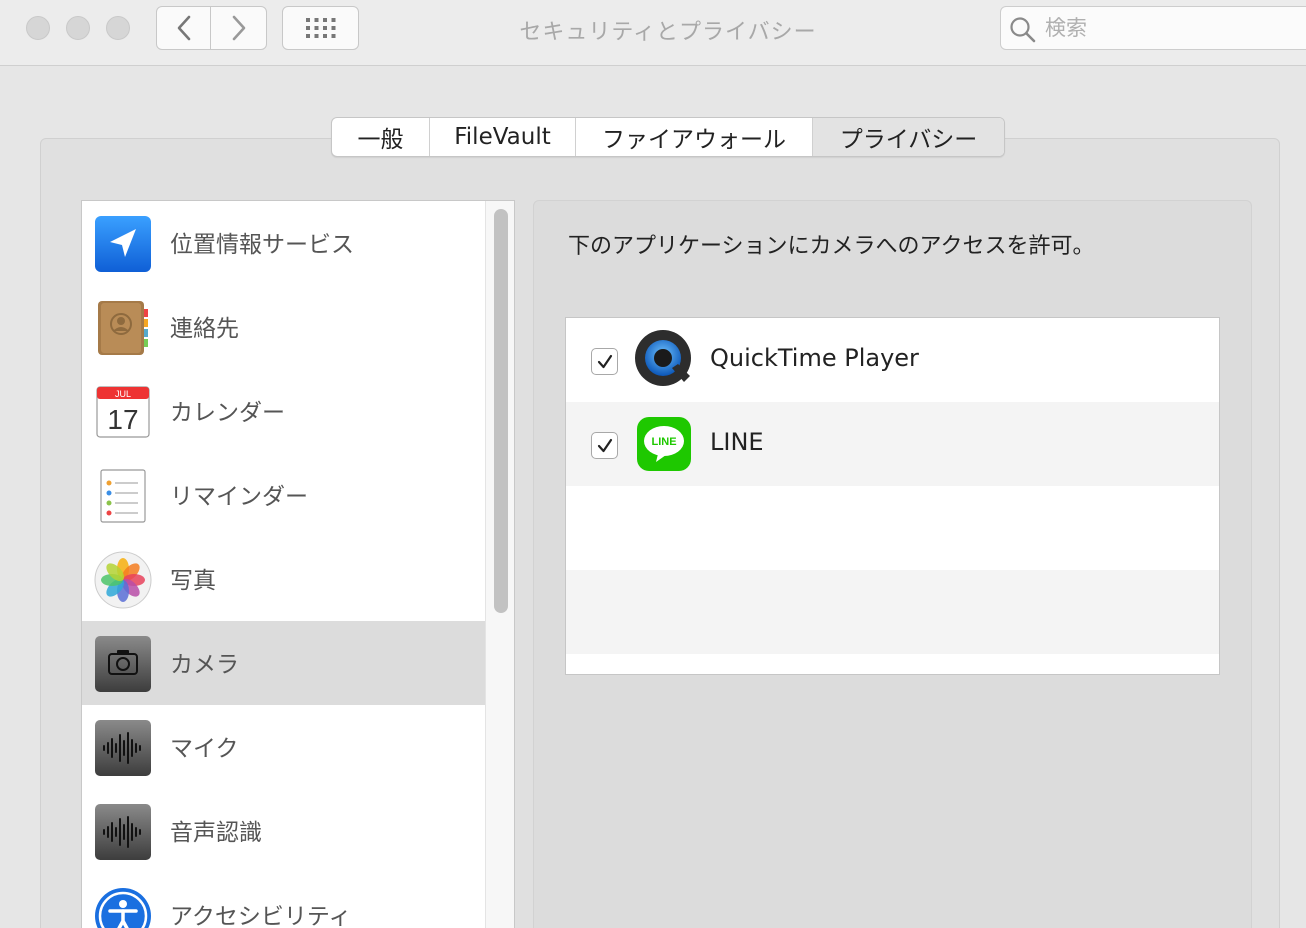 Image resolution: width=1306 pixels, height=928 pixels. Describe the element at coordinates (1175, 28) in the screenshot. I see `search-input` at that location.